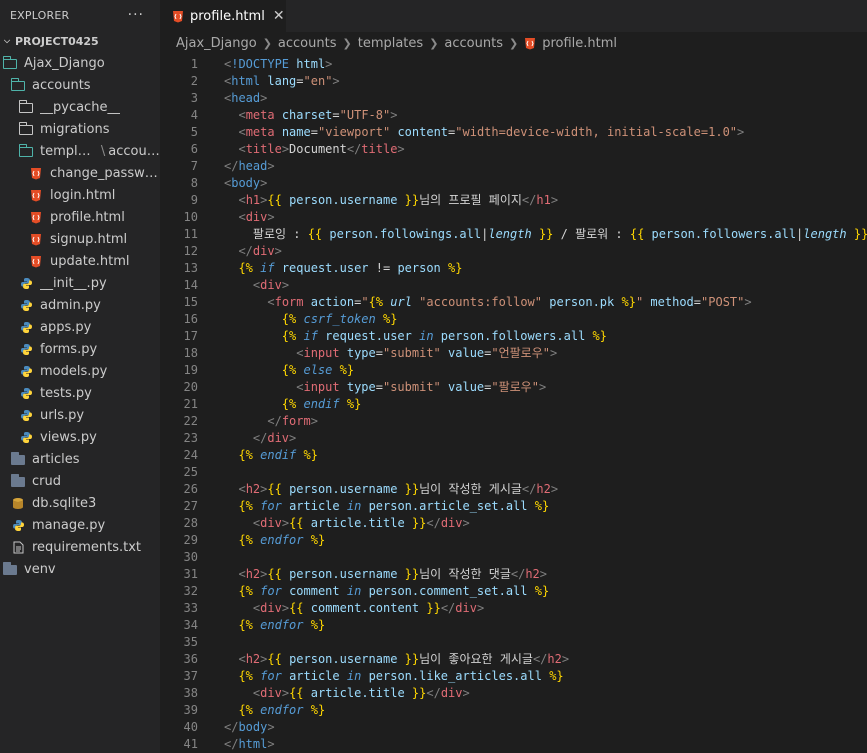 This screenshot has height=753, width=867. I want to click on tree-item: requirements.txt, so click(80, 547).